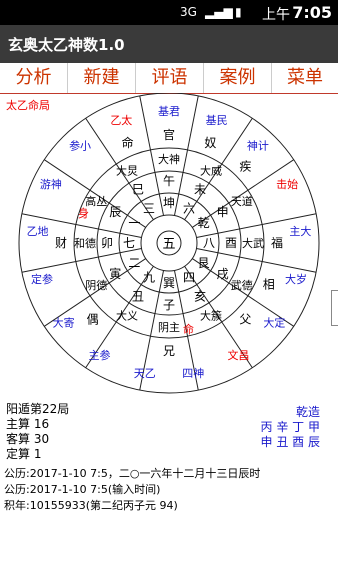 The image size is (338, 563). Describe the element at coordinates (61, 243) in the screenshot. I see `chart-glyph: 财` at that location.